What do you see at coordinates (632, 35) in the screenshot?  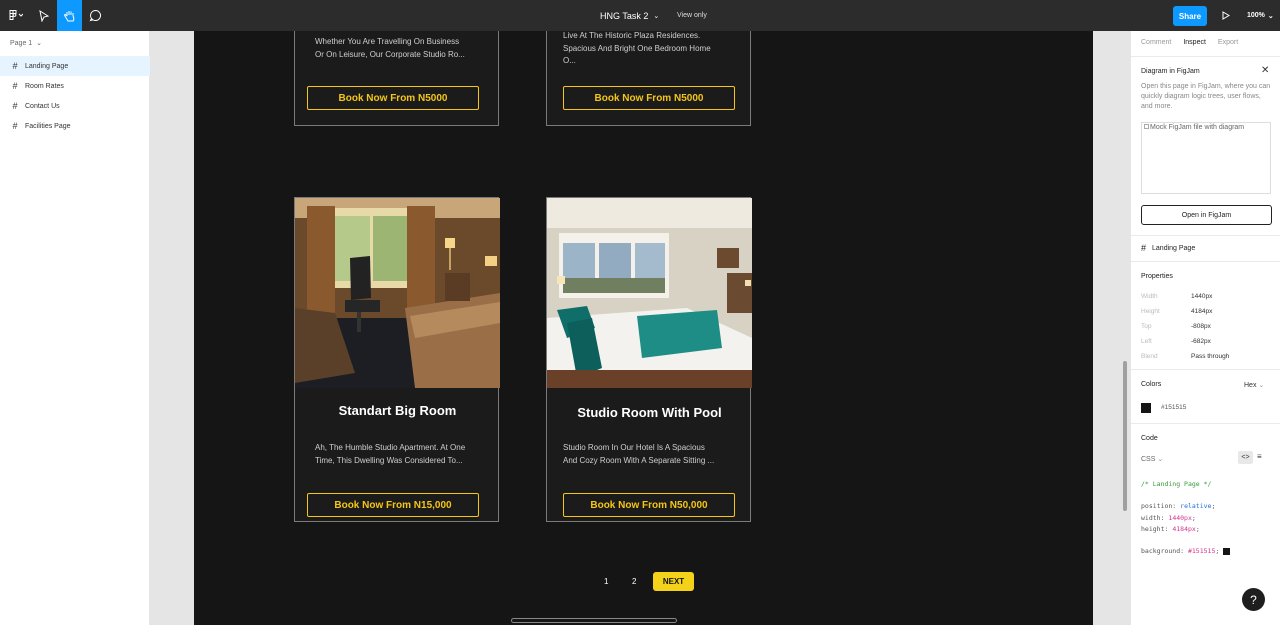 I see `desc-line: Live At The Historic Plaza Residences.` at bounding box center [632, 35].